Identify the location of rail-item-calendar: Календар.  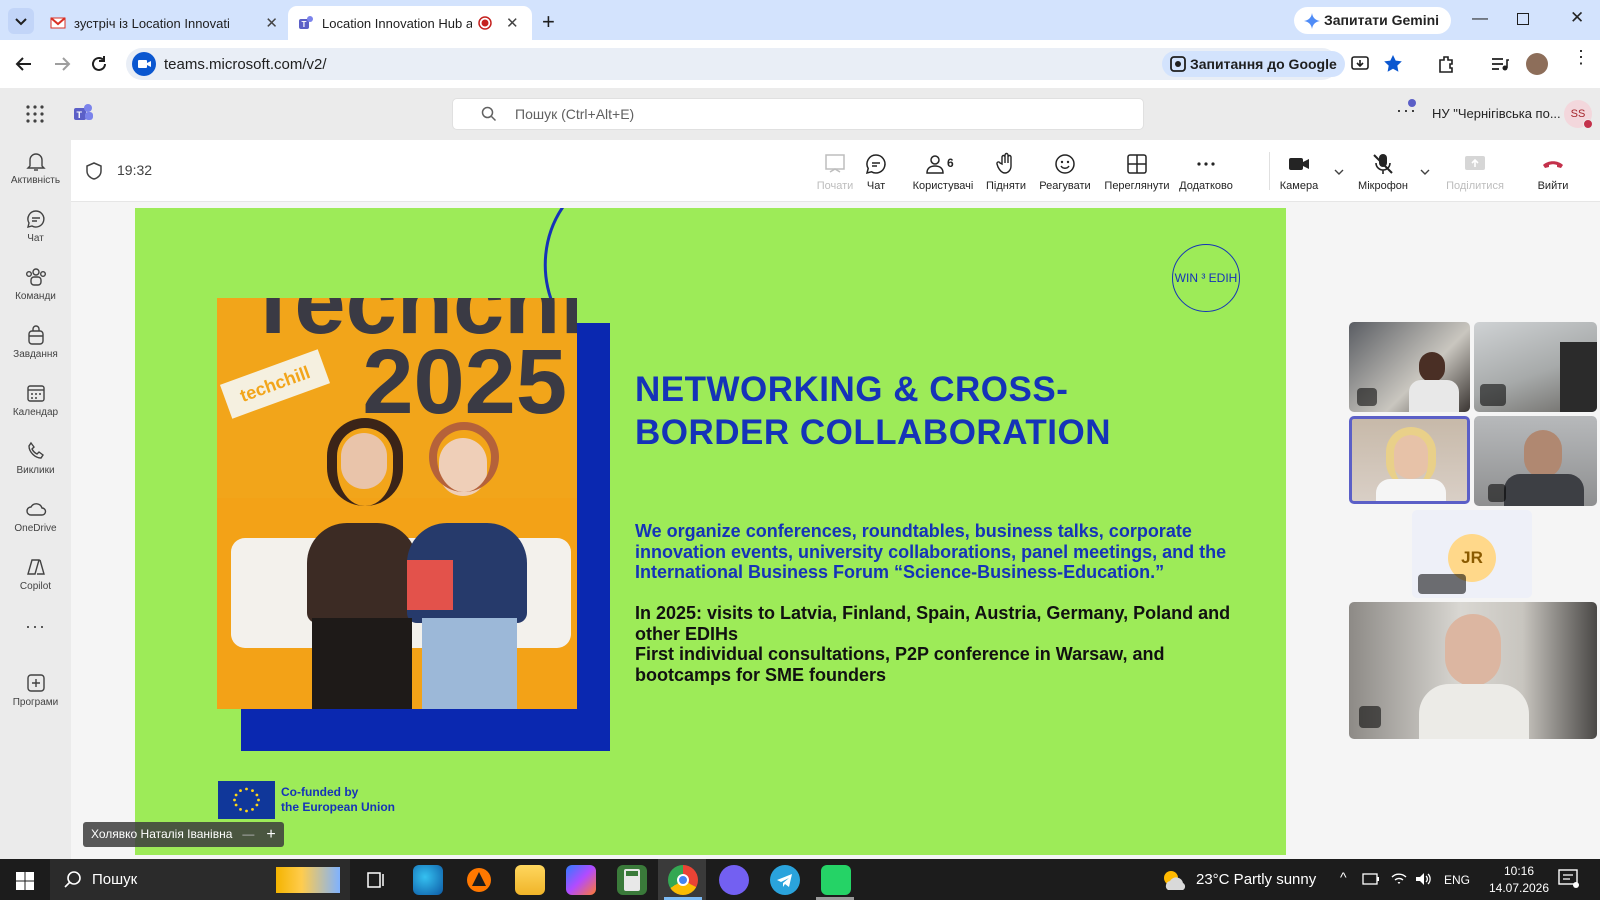
(35, 400).